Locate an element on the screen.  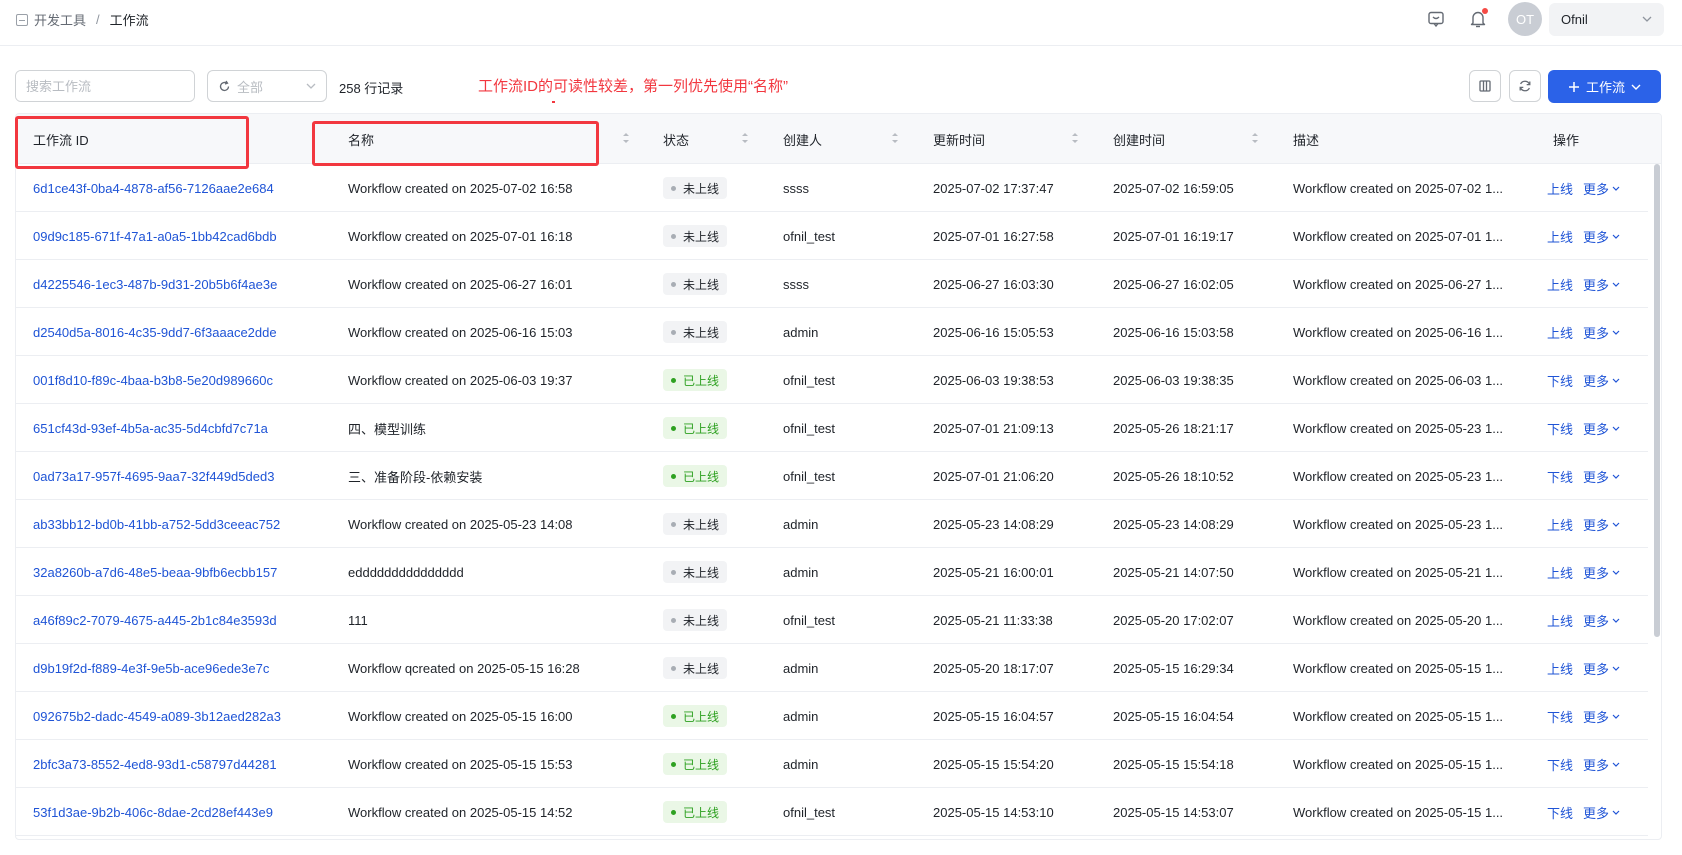
add-workflow-button: 工作流 is located at coordinates (1604, 86).